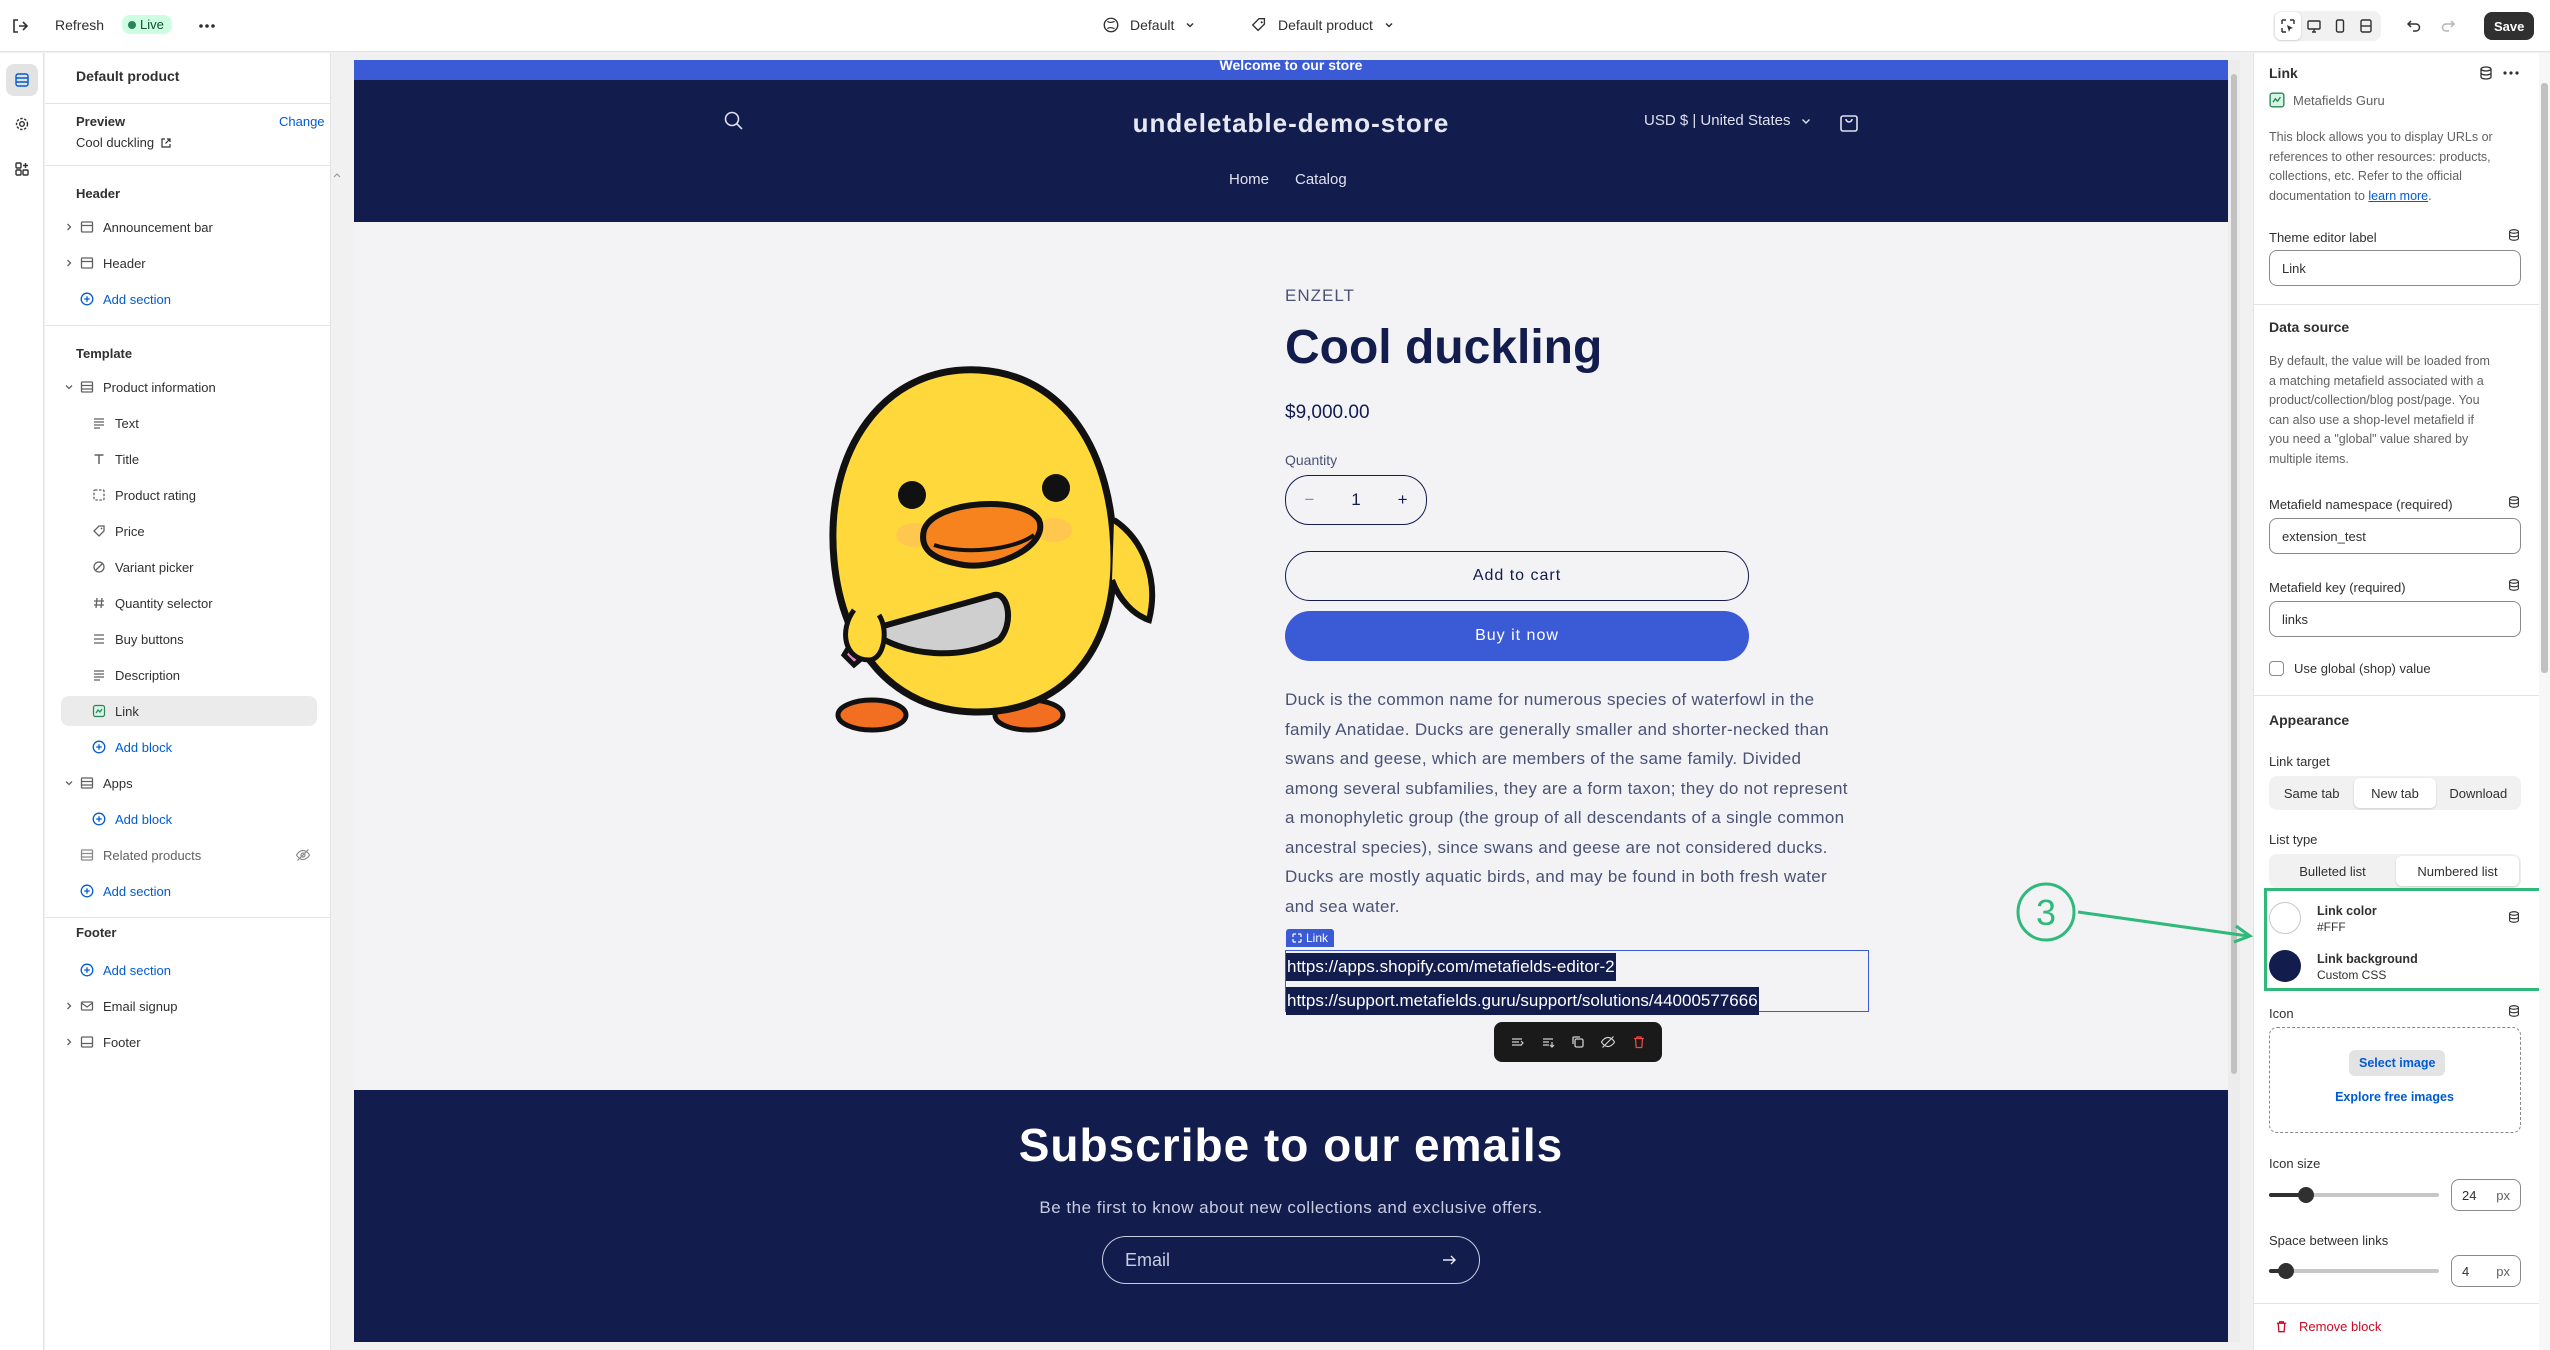  I want to click on select-image-button: Select image, so click(2397, 1063).